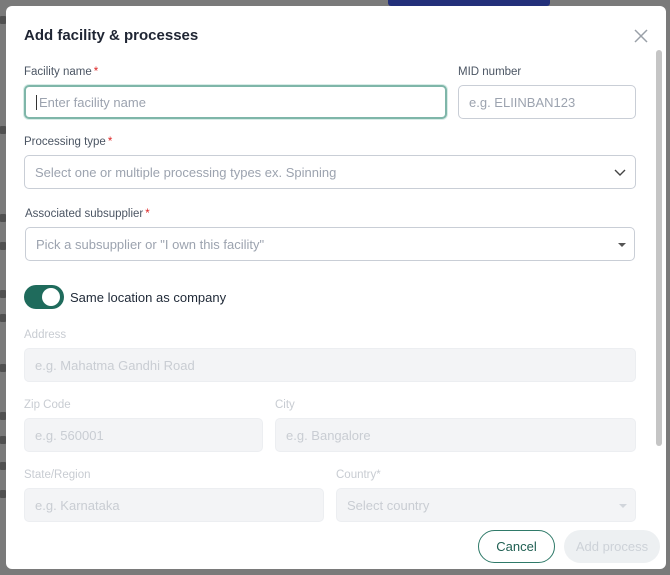 The width and height of the screenshot is (670, 575). Describe the element at coordinates (92, 102) in the screenshot. I see `facility-name-placeholder: Enter facility name` at that location.